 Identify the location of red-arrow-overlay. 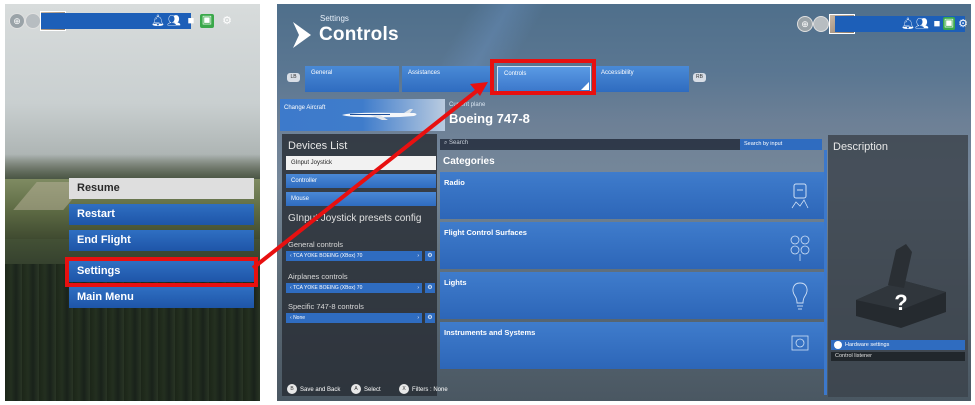
(369, 176).